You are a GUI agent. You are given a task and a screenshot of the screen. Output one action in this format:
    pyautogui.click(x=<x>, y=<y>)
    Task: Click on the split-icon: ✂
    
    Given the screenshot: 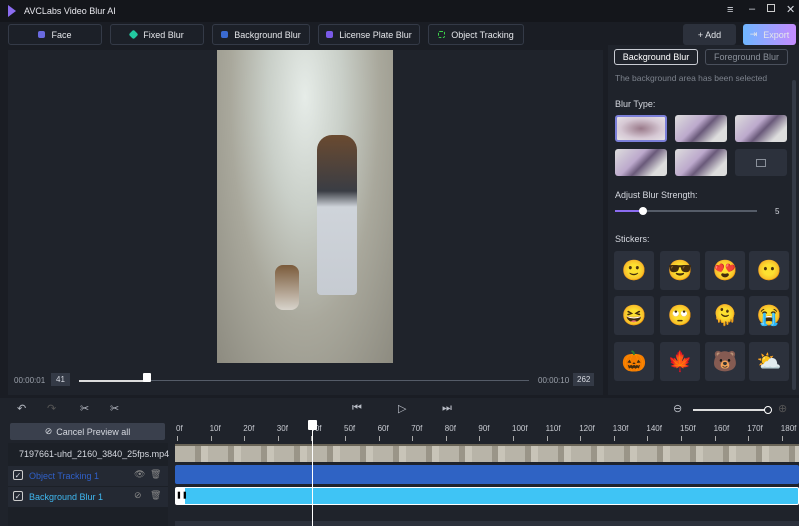 What is the action you would take?
    pyautogui.click(x=84, y=408)
    